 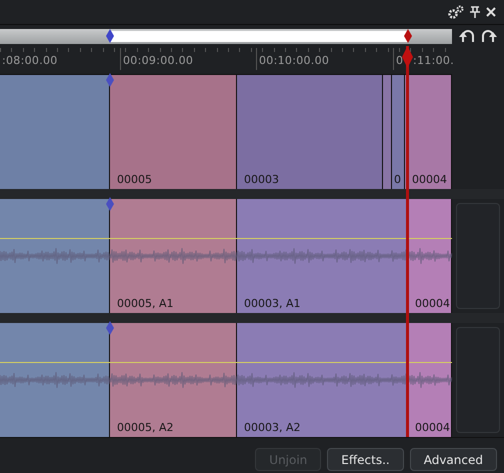 What do you see at coordinates (475, 12) in the screenshot?
I see `pin-icon` at bounding box center [475, 12].